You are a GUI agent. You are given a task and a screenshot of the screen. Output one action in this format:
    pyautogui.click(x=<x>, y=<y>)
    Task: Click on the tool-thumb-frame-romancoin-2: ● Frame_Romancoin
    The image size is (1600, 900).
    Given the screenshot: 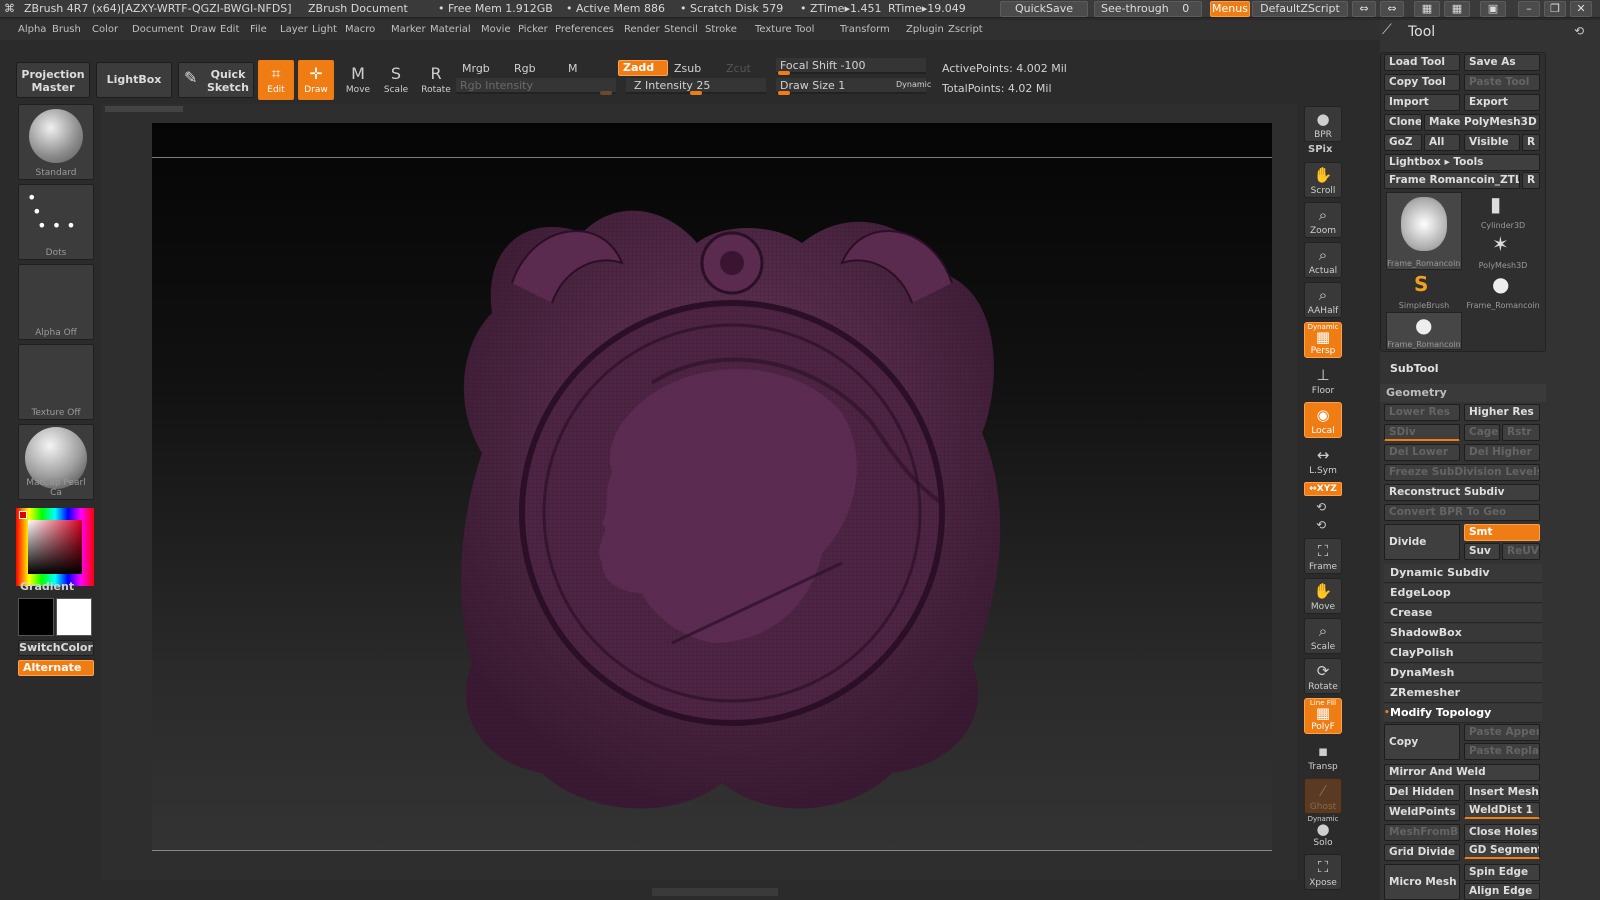 What is the action you would take?
    pyautogui.click(x=1503, y=291)
    